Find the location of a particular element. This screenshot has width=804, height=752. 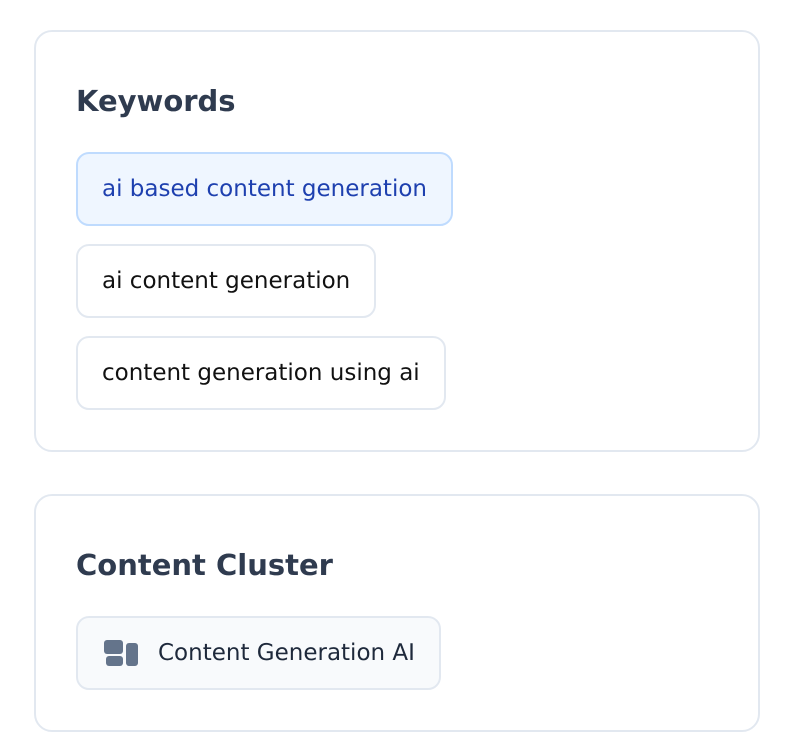

keyword-chip: ai content generation is located at coordinates (226, 281).